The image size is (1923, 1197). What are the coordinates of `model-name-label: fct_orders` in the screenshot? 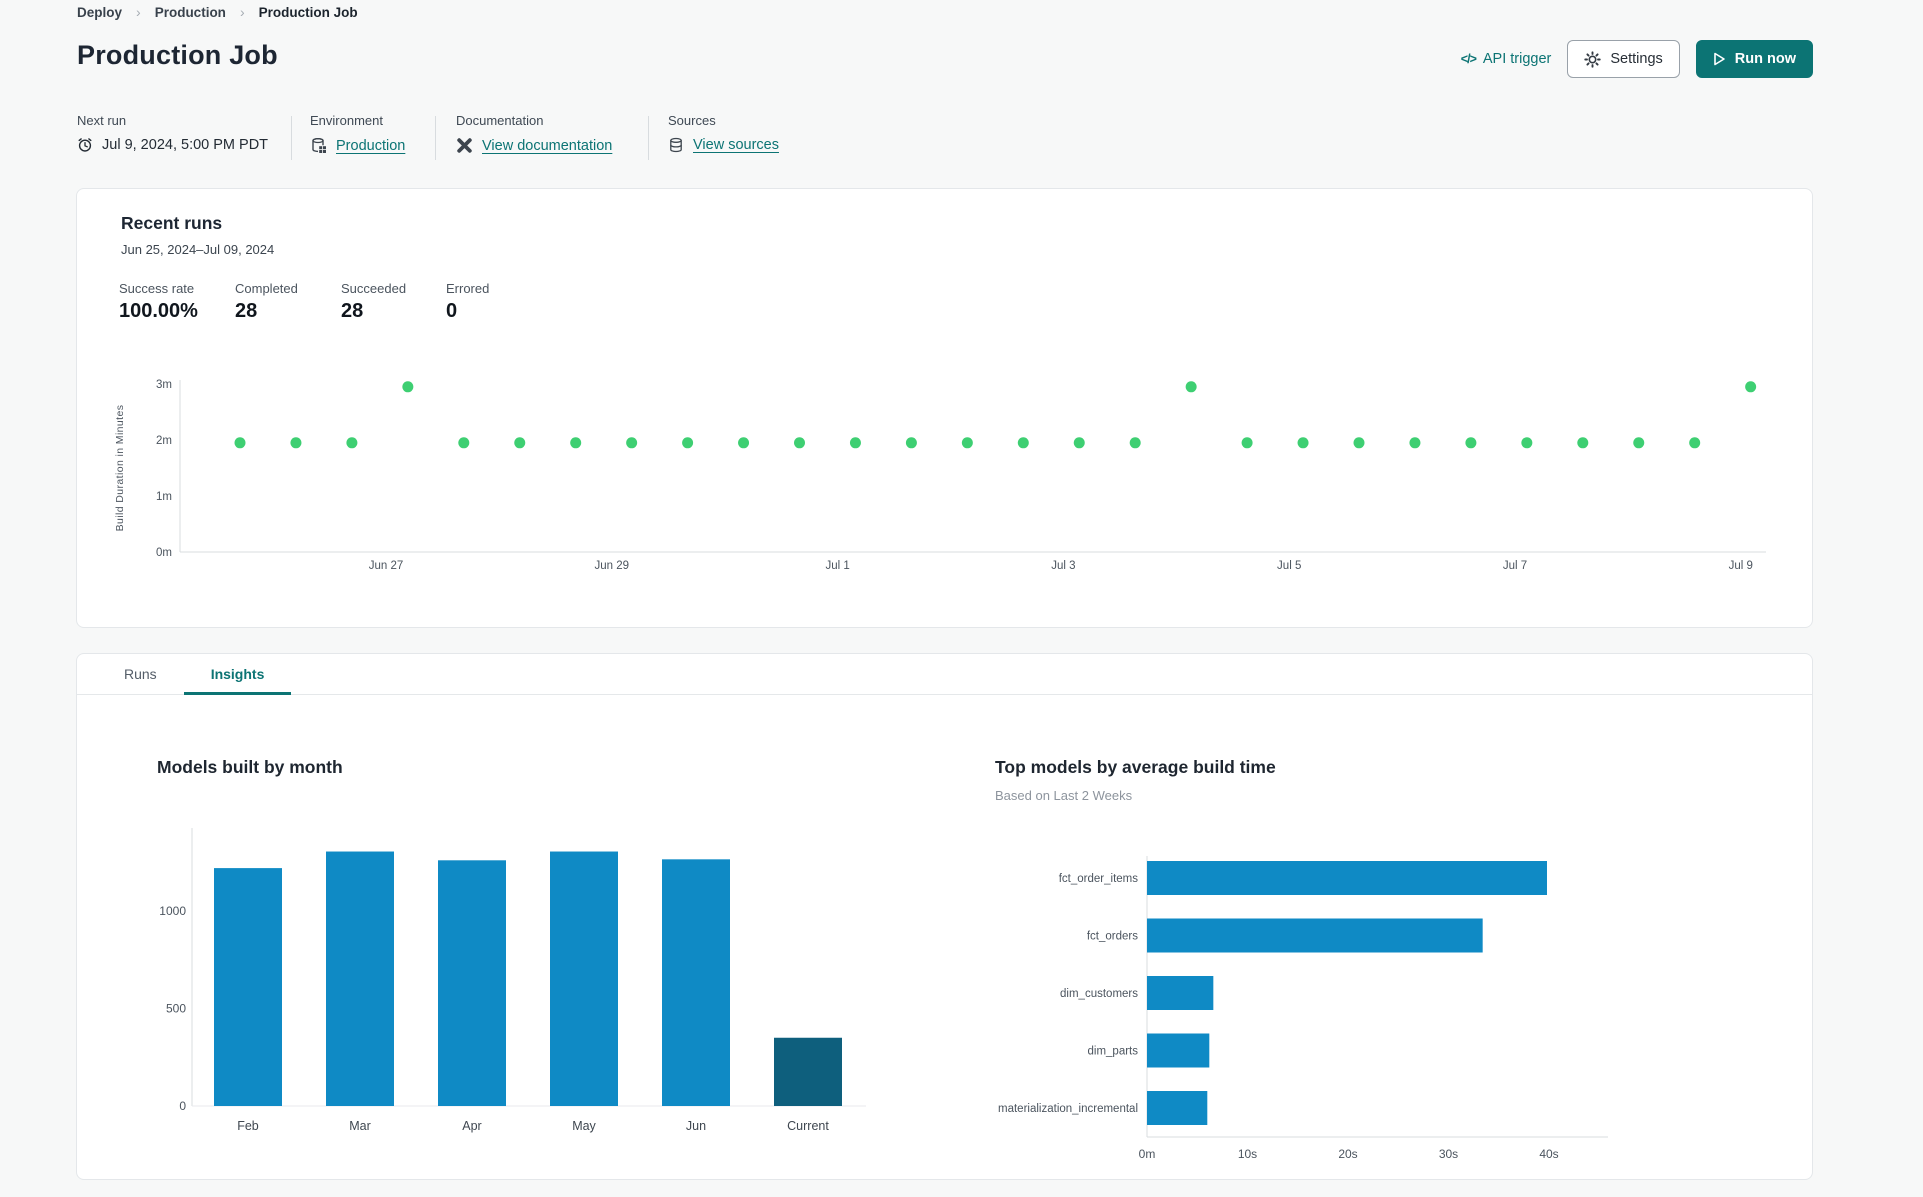 It's located at (1112, 937).